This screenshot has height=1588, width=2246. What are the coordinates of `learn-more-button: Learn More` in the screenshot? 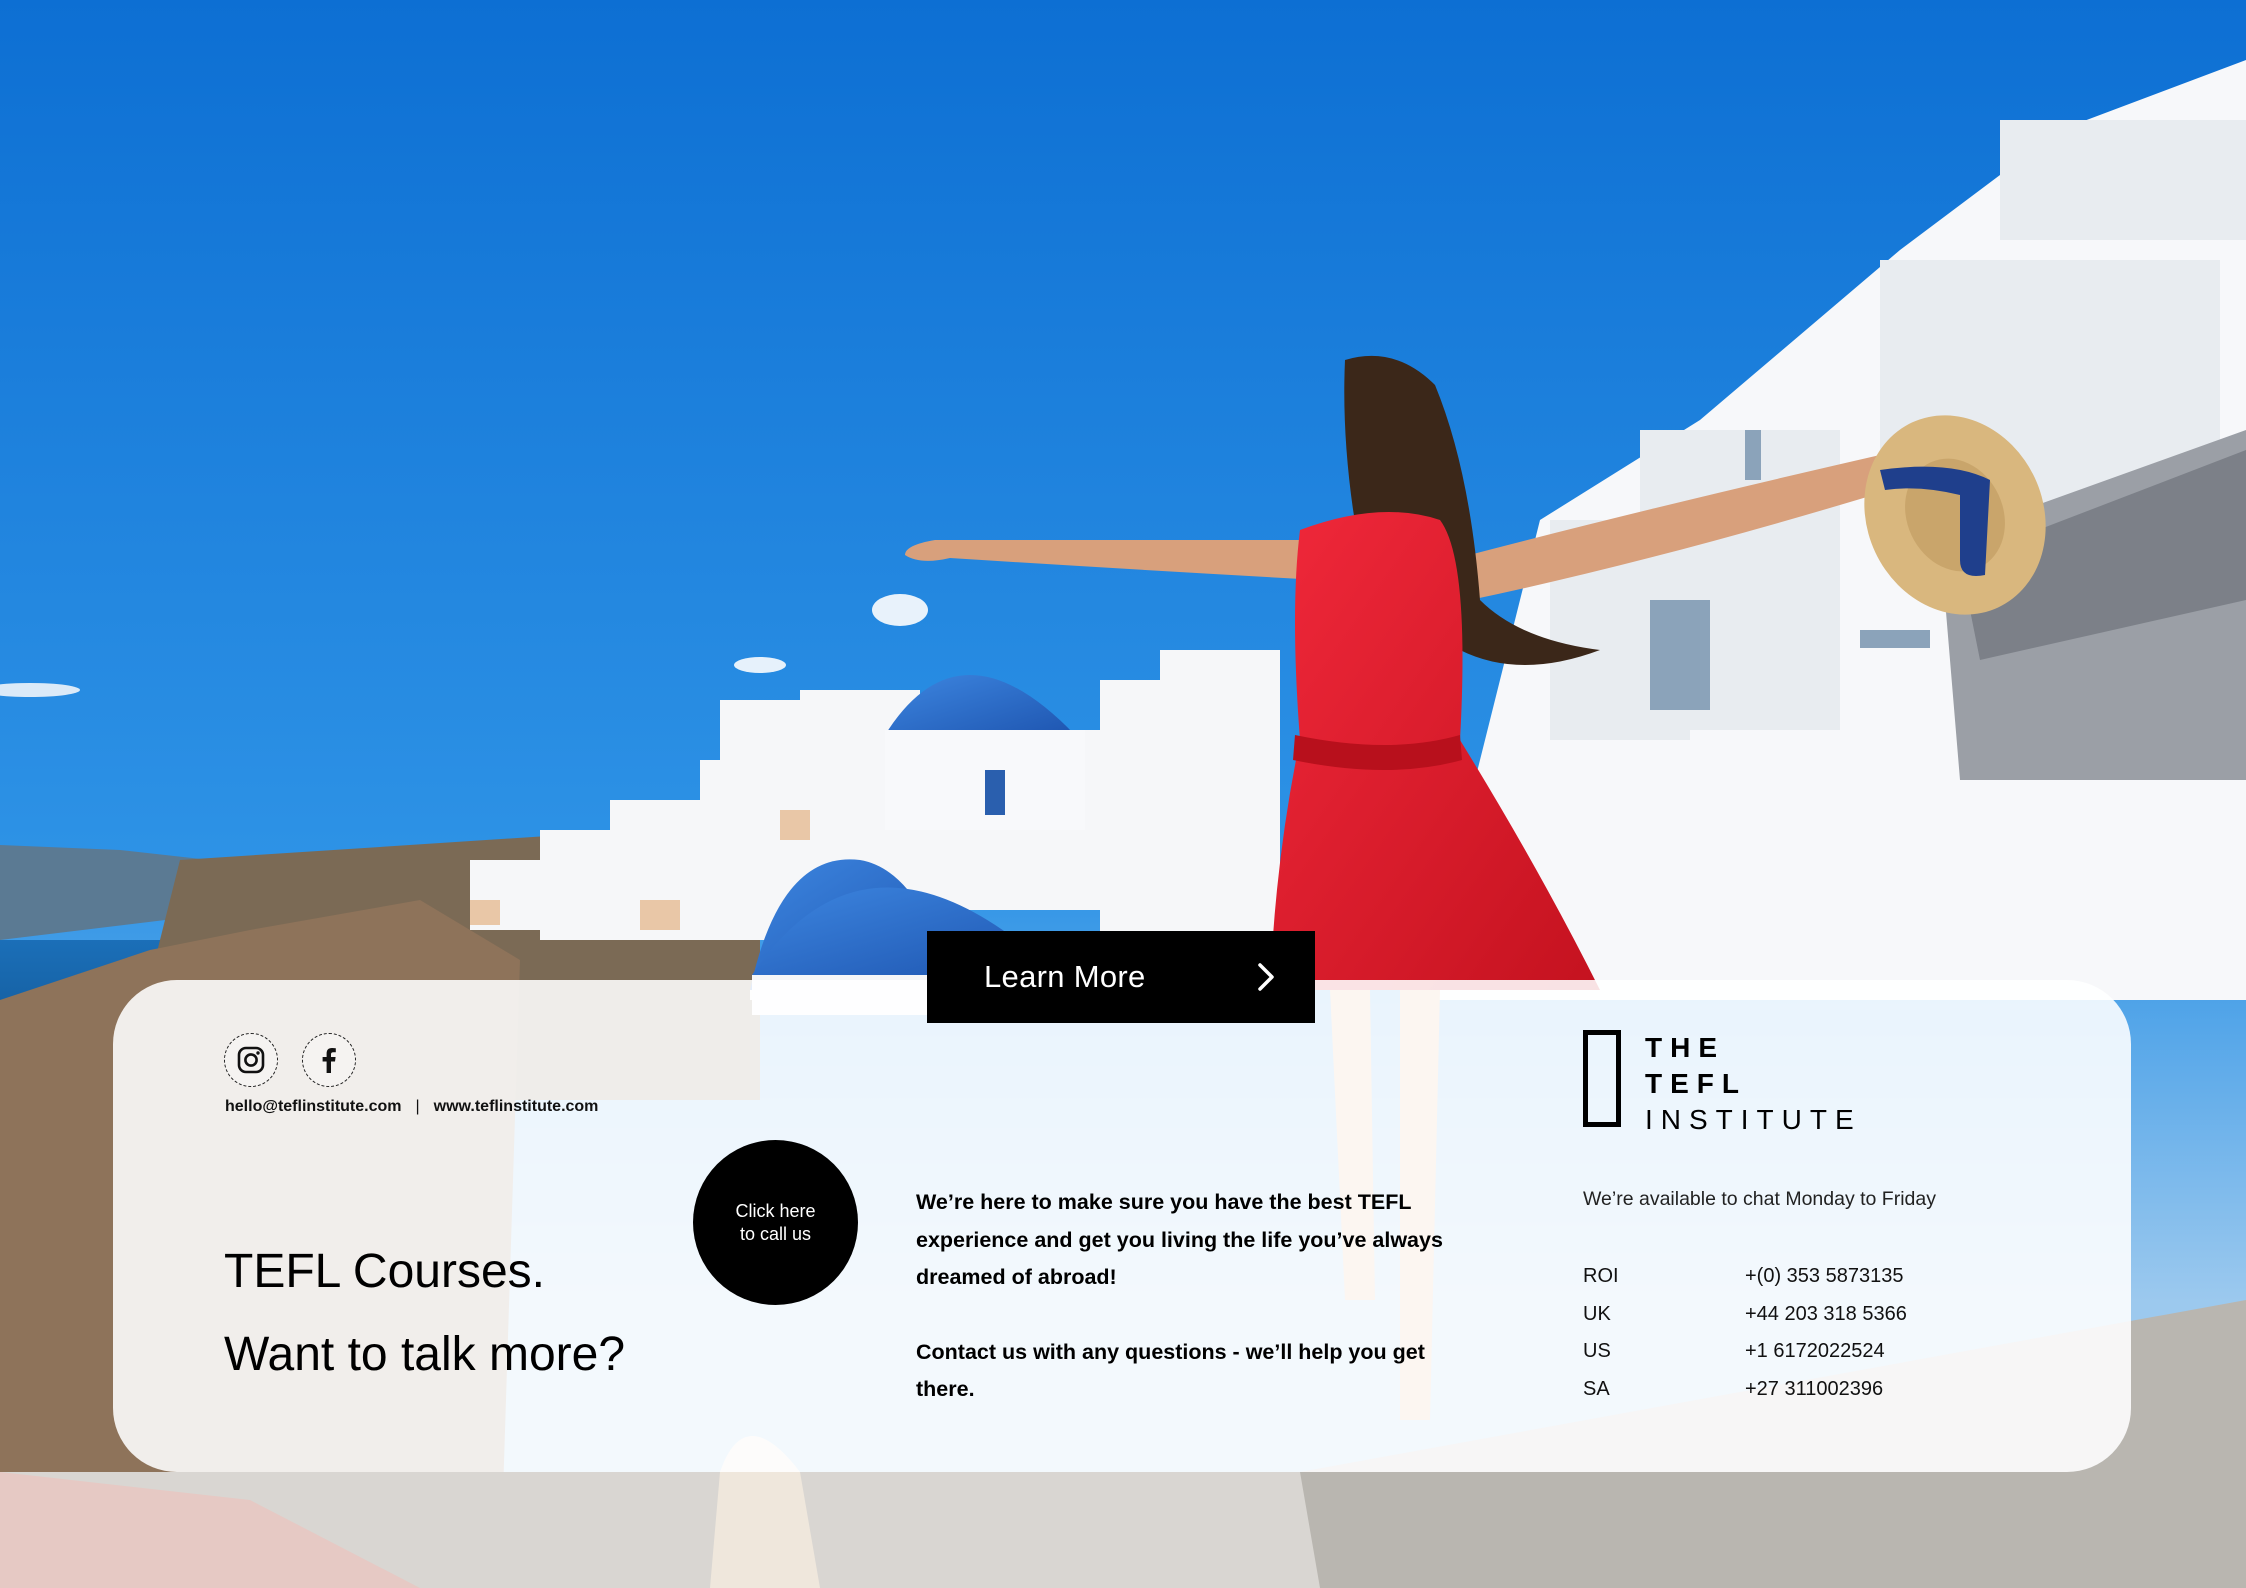 It's located at (1121, 977).